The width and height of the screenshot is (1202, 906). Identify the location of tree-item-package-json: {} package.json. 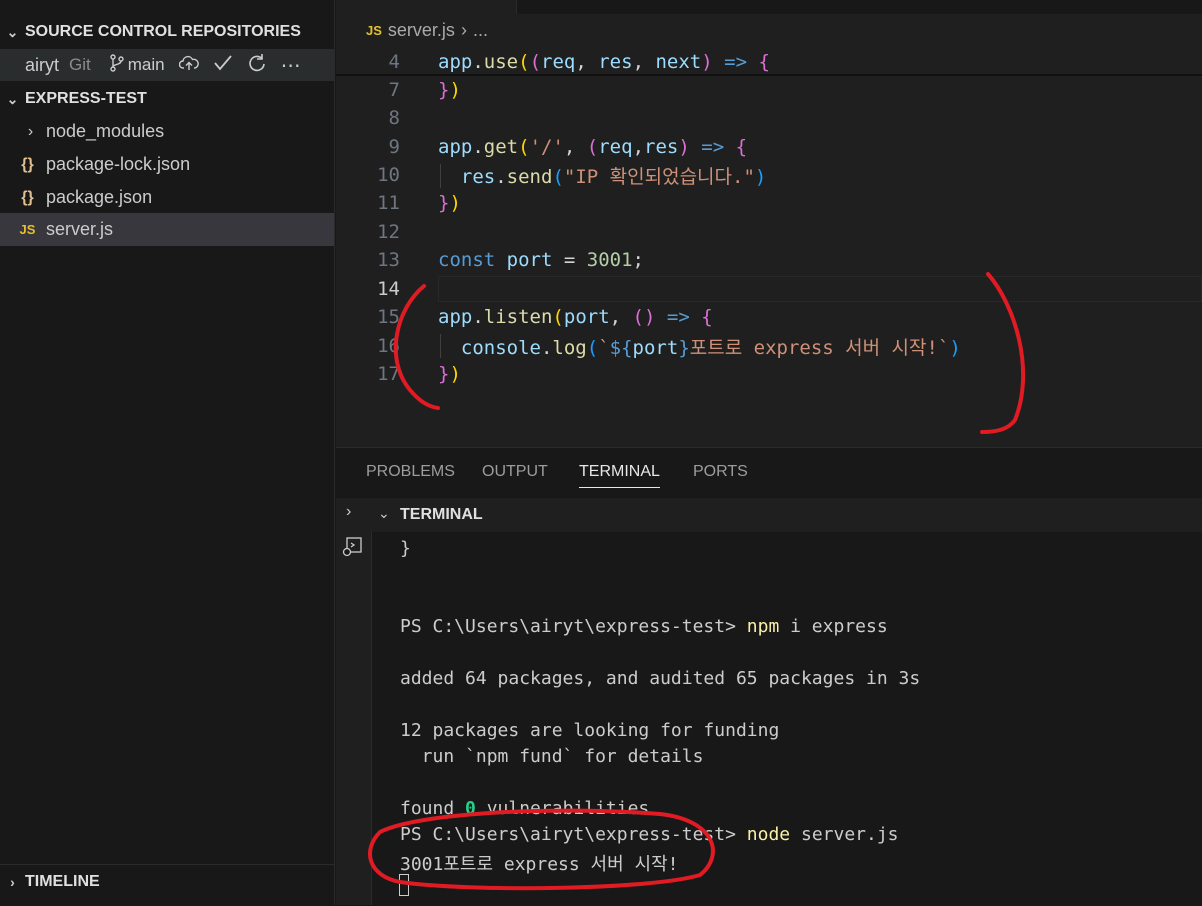
(167, 197).